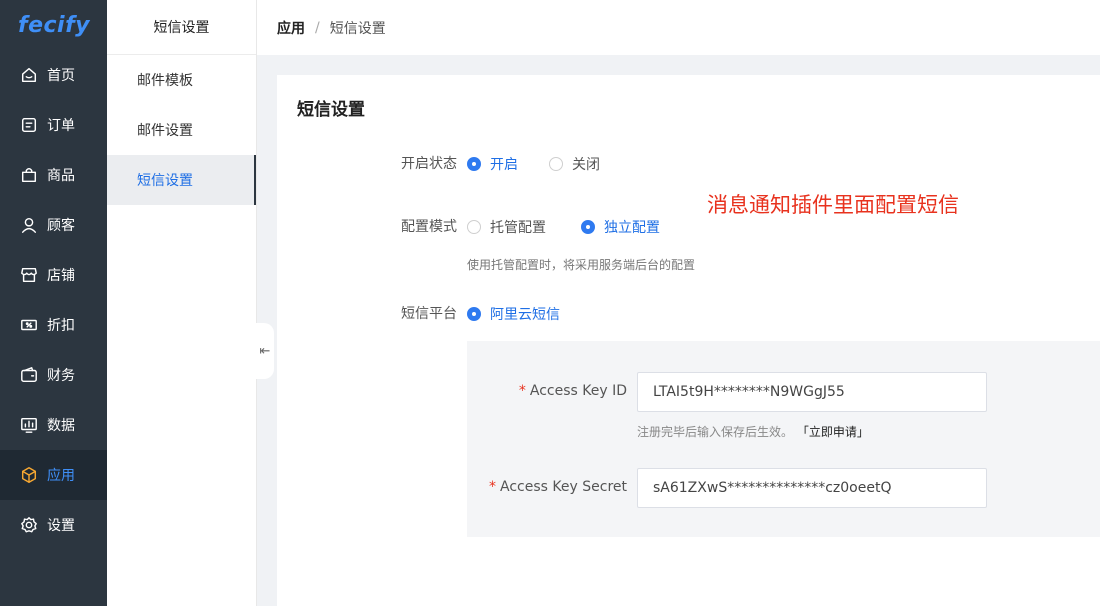 This screenshot has width=1100, height=606. Describe the element at coordinates (61, 326) in the screenshot. I see `nav-item-label: 折扣` at that location.